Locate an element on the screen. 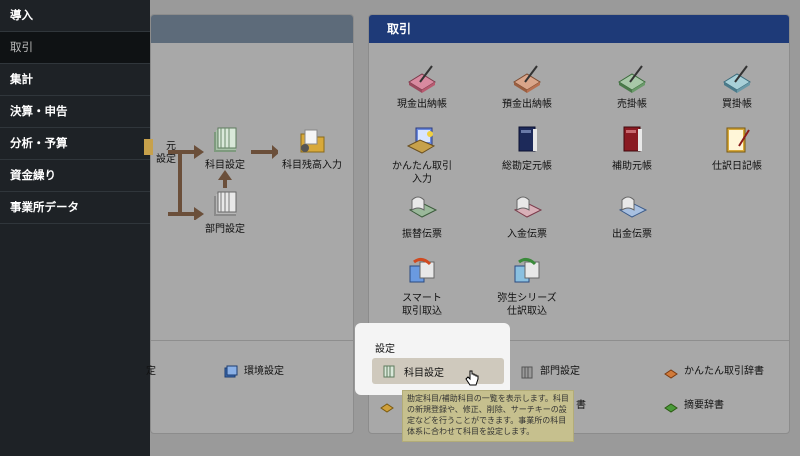 This screenshot has width=800, height=456. partial-jisho-label: 書 is located at coordinates (581, 405).